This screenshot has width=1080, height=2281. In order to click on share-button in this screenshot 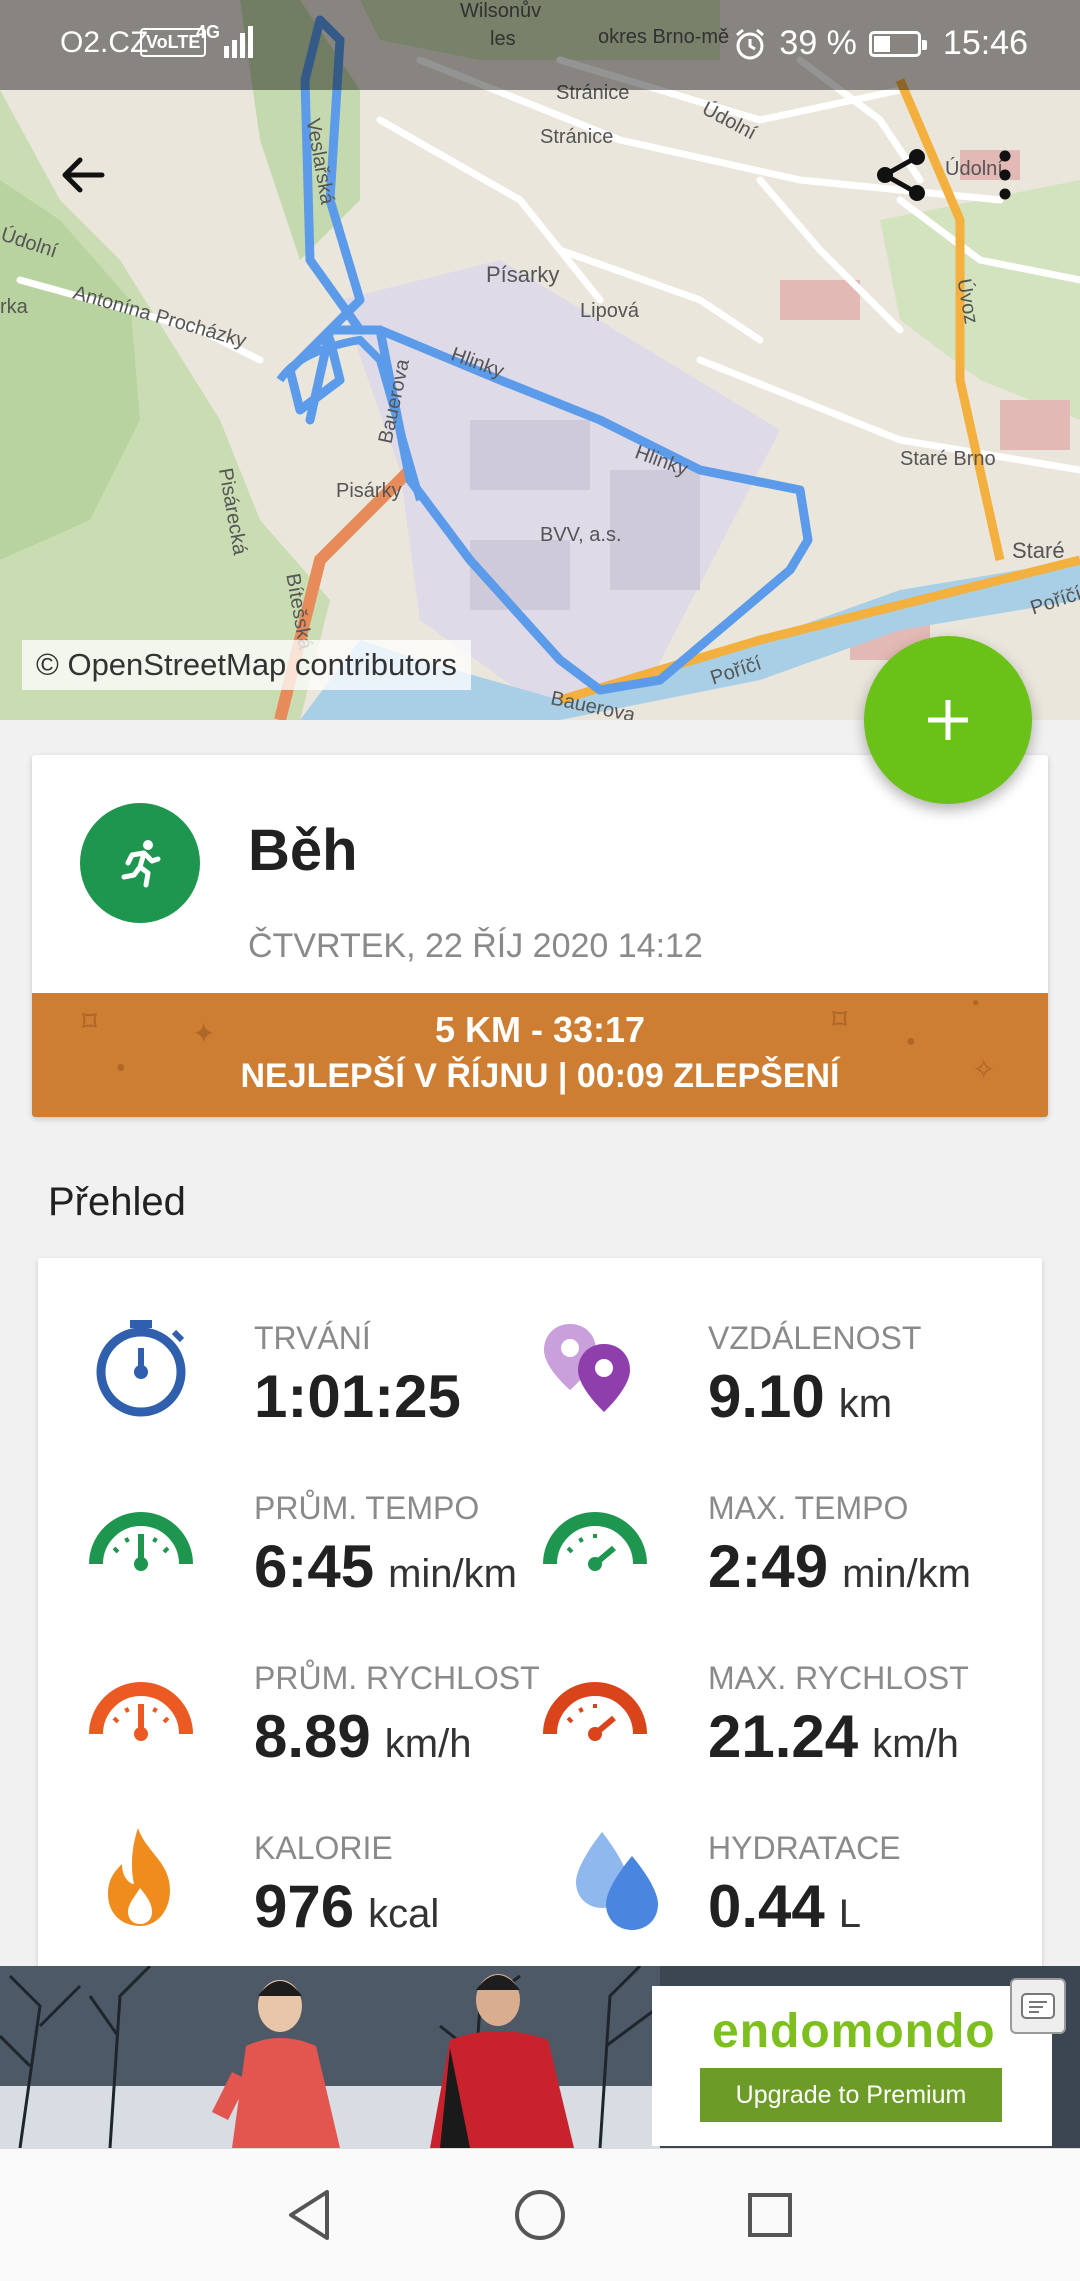, I will do `click(901, 175)`.